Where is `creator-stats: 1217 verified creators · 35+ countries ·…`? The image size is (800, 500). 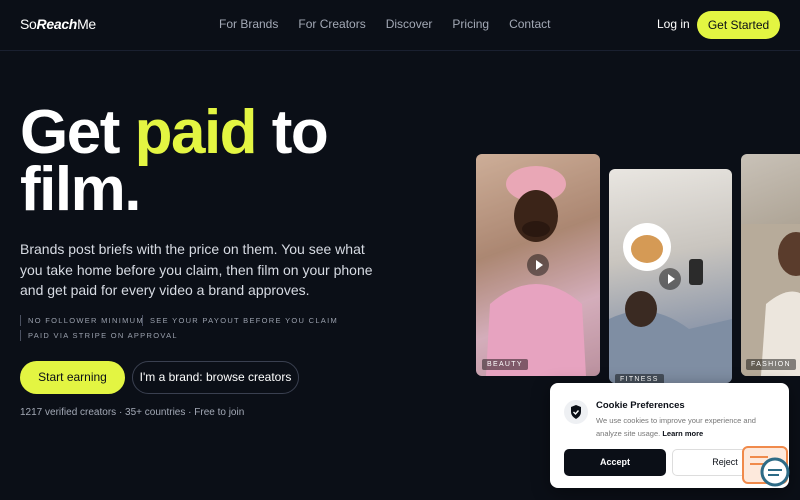
creator-stats: 1217 verified creators · 35+ countries ·… is located at coordinates (132, 412).